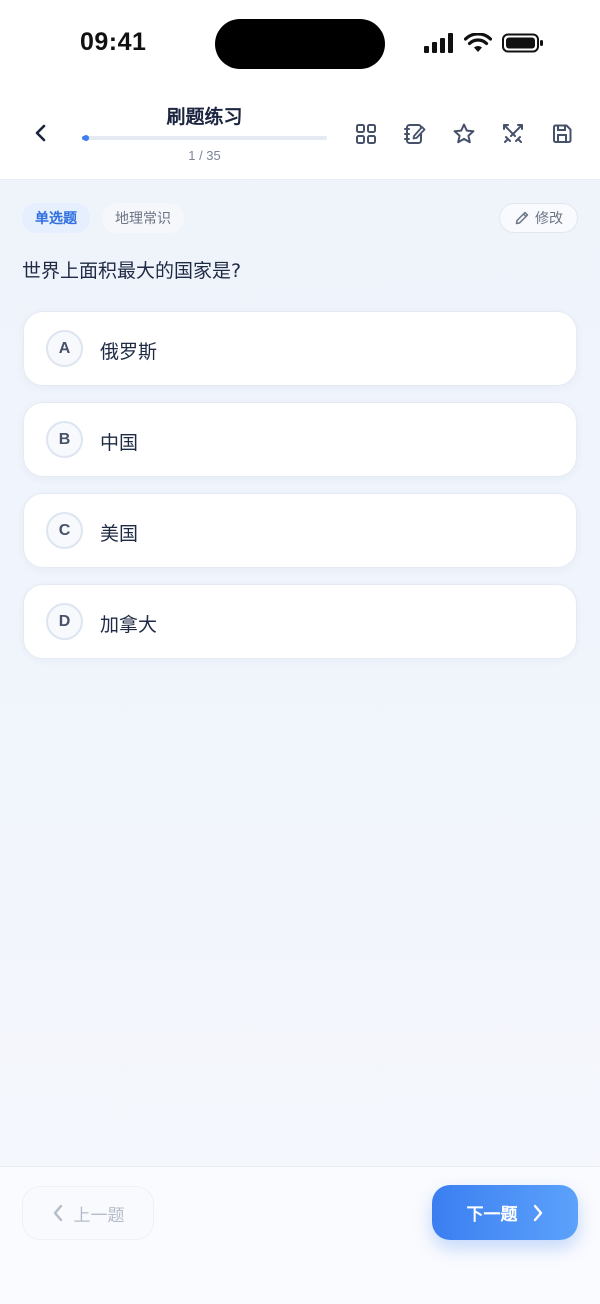 The image size is (600, 1304). I want to click on prev-question-button: 上一题, so click(88, 1213).